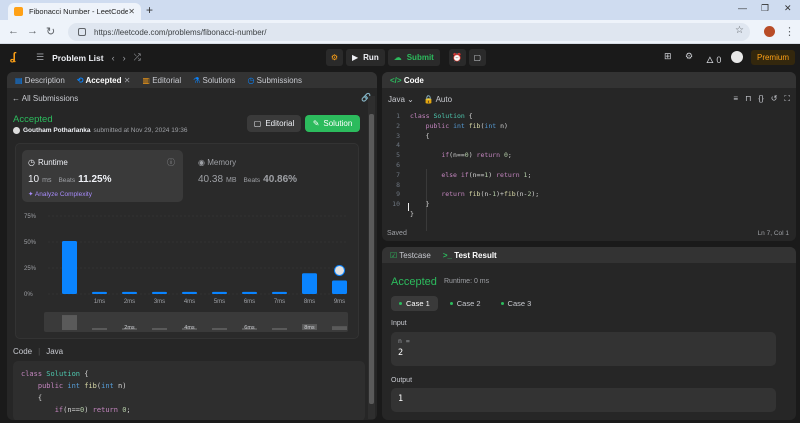 Image resolution: width=800 pixels, height=423 pixels. Describe the element at coordinates (38, 351) in the screenshot. I see `code-section-label: Code | Java` at that location.